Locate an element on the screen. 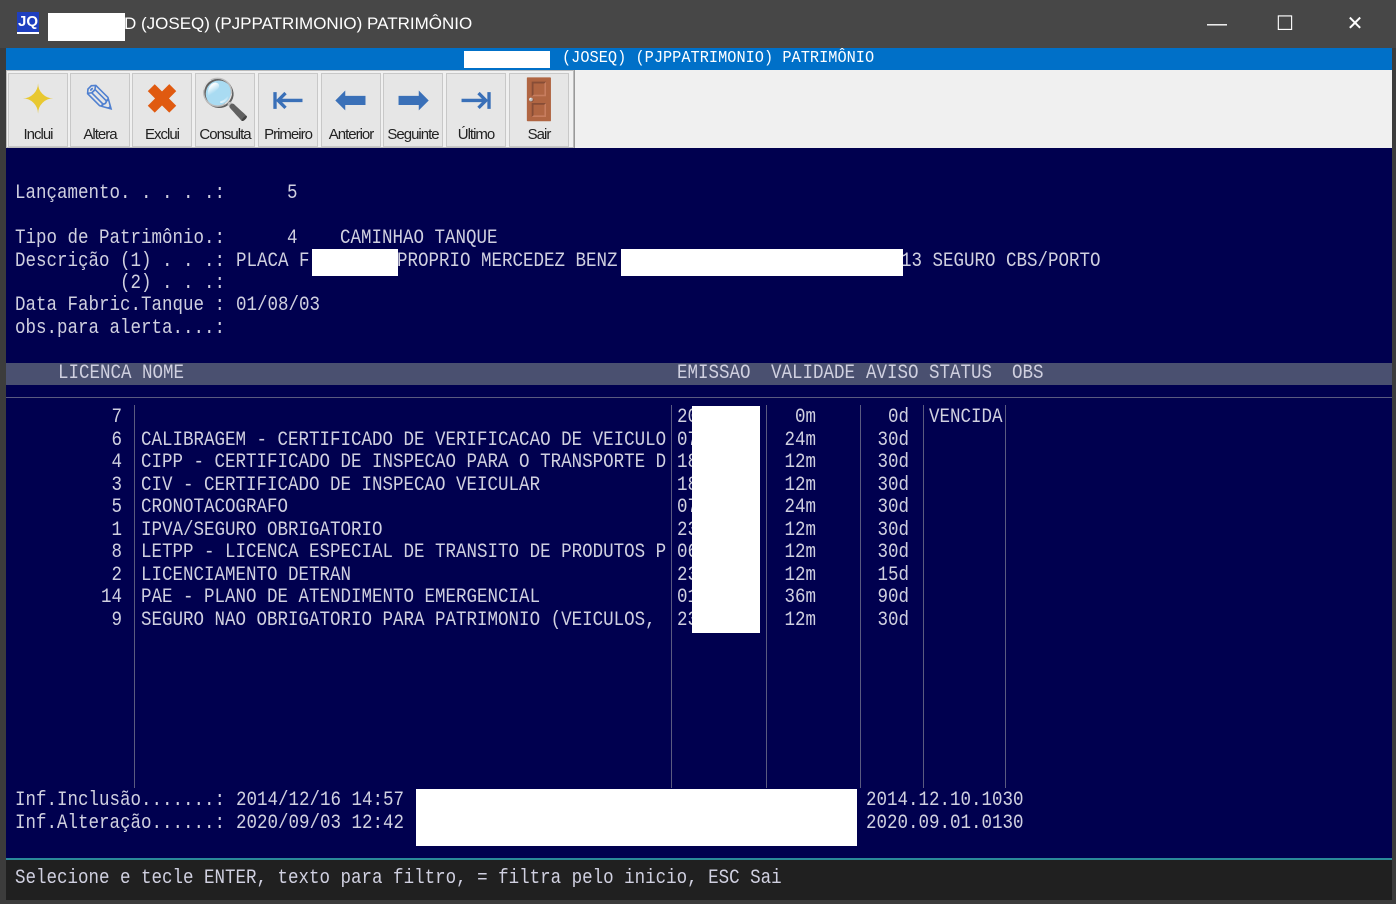 This screenshot has height=904, width=1396. cell-nome: PAE - PLANO DE ATENDIMENTO EMERGENCIAL is located at coordinates (341, 597).